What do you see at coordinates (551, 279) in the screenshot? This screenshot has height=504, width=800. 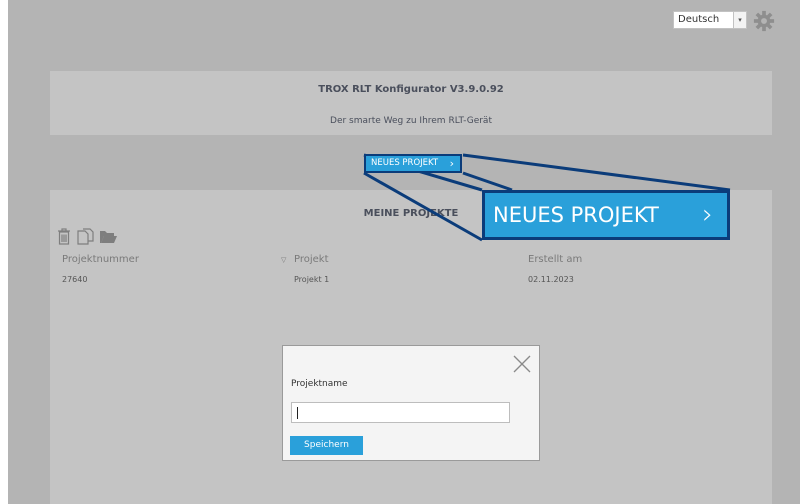 I see `table-row-created: 02.11.2023` at bounding box center [551, 279].